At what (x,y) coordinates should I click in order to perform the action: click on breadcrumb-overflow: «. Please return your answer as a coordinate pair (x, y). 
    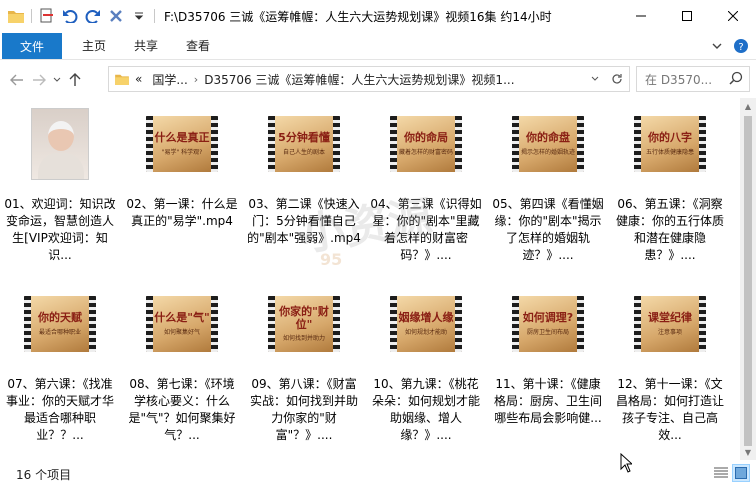
    Looking at the image, I should click on (138, 79).